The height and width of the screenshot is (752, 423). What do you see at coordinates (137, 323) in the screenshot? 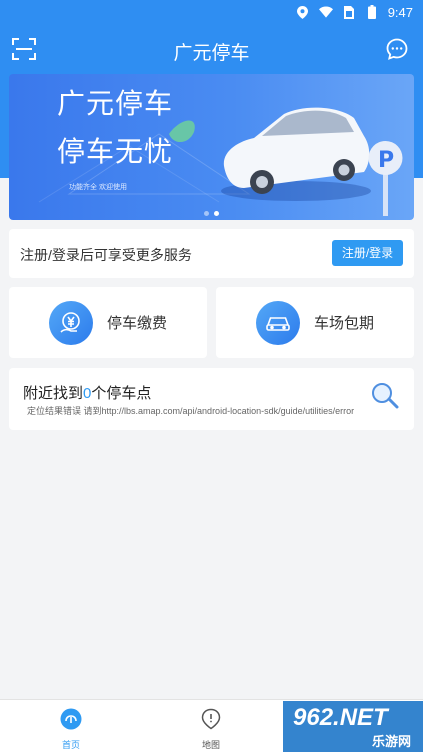
I see `parking-payment-label: 停车缴费` at bounding box center [137, 323].